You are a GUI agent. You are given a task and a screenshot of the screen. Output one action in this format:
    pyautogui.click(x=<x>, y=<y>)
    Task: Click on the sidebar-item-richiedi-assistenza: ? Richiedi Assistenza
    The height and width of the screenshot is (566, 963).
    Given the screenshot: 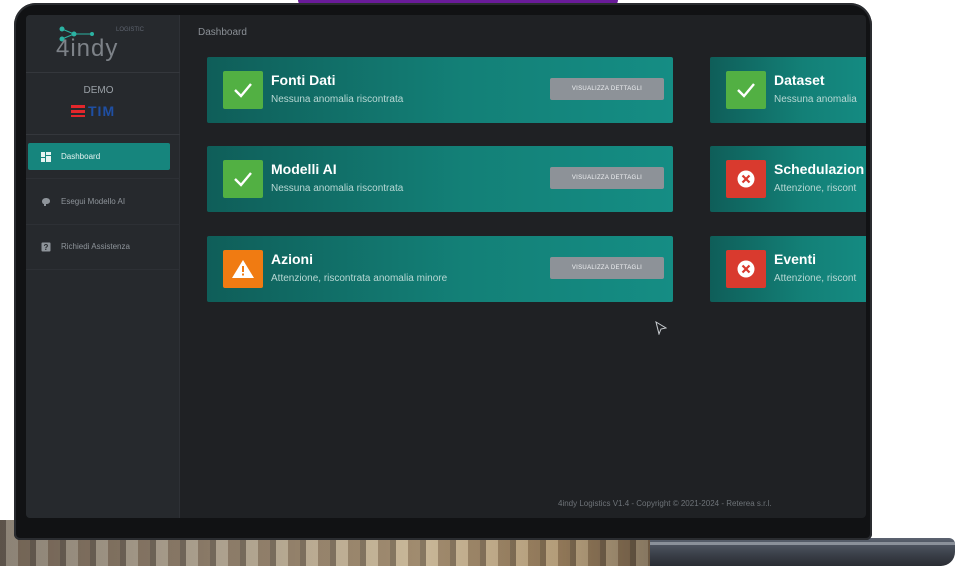 What is the action you would take?
    pyautogui.click(x=99, y=246)
    